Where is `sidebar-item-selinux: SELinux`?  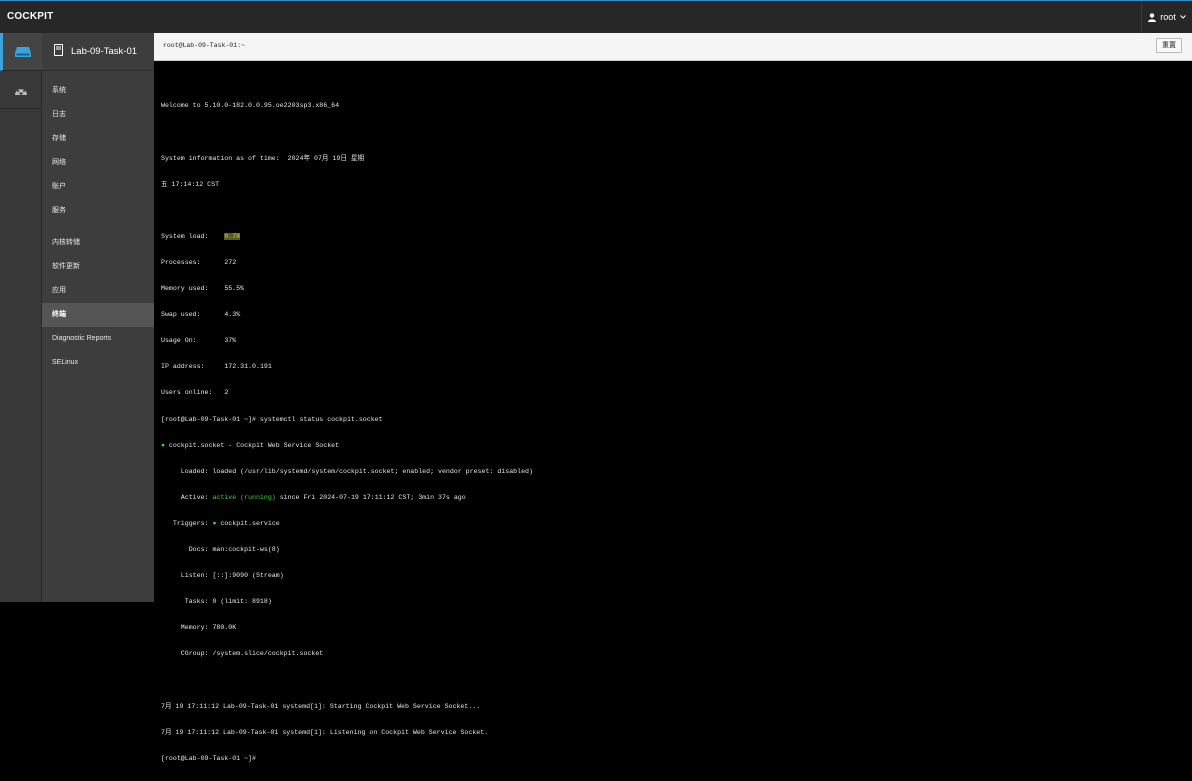 sidebar-item-selinux: SELinux is located at coordinates (98, 363).